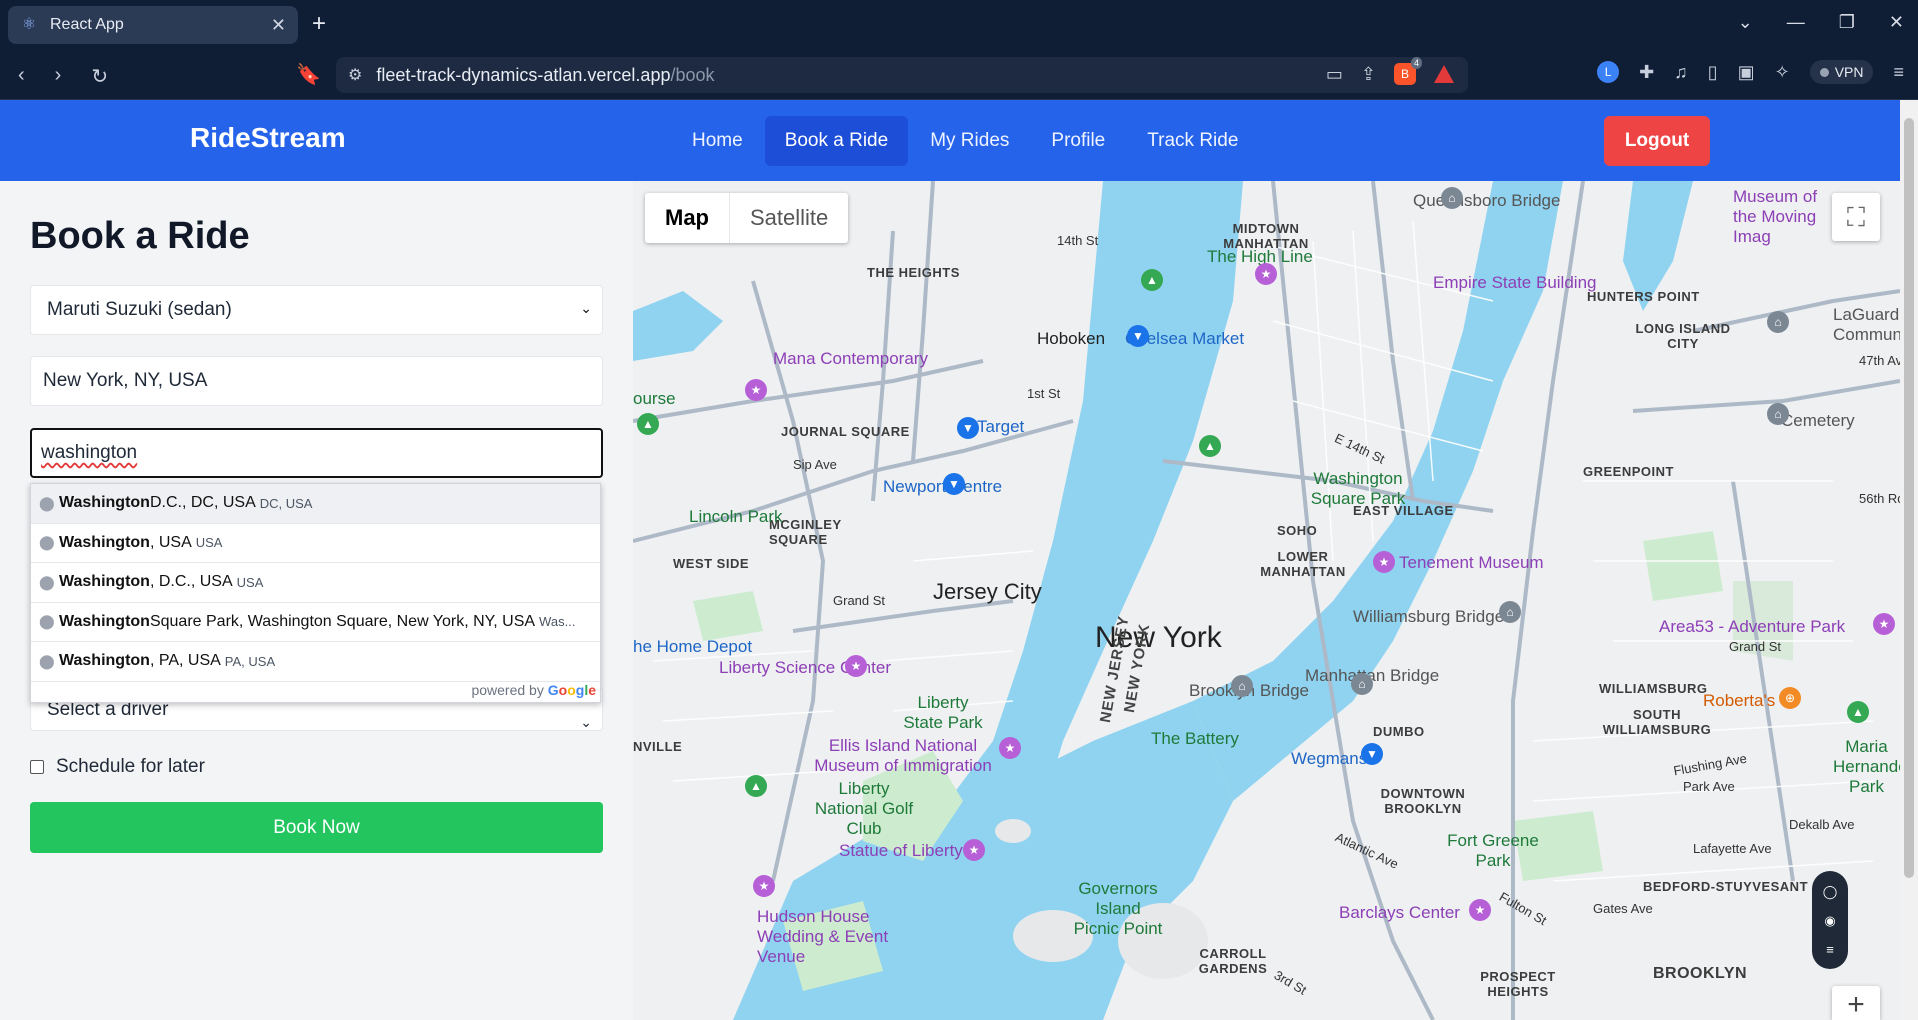 This screenshot has height=1020, width=1918. I want to click on password-extension-icon: L, so click(1608, 72).